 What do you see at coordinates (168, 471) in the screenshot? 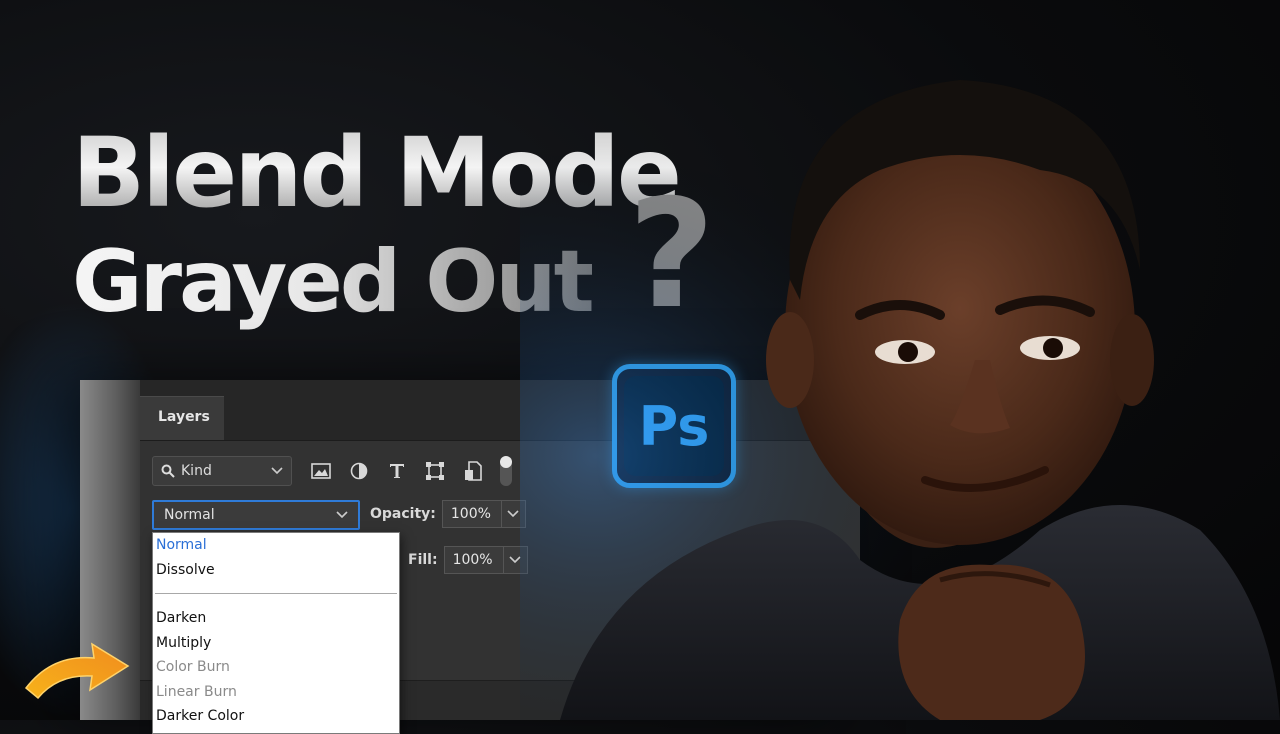
I see `search-icon` at bounding box center [168, 471].